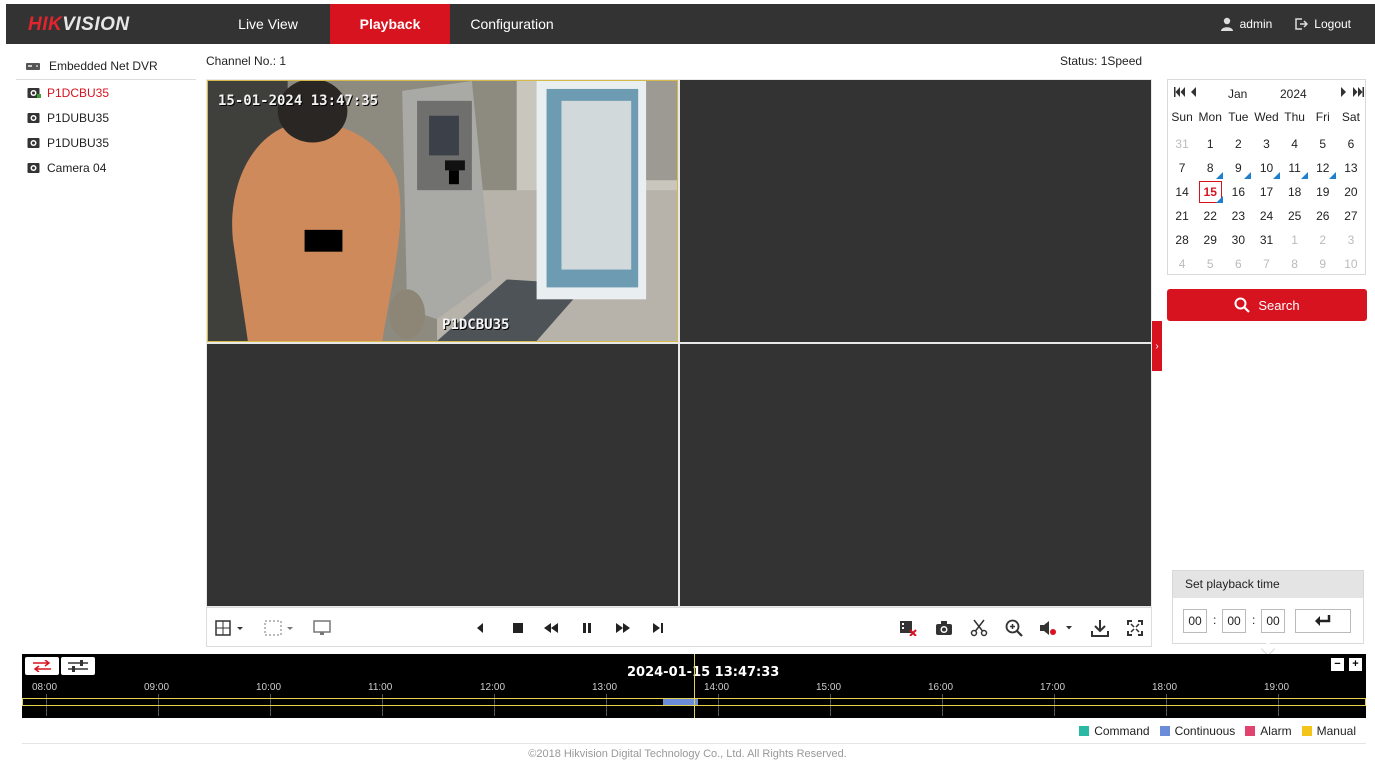  Describe the element at coordinates (518, 628) in the screenshot. I see `stop-button` at that location.